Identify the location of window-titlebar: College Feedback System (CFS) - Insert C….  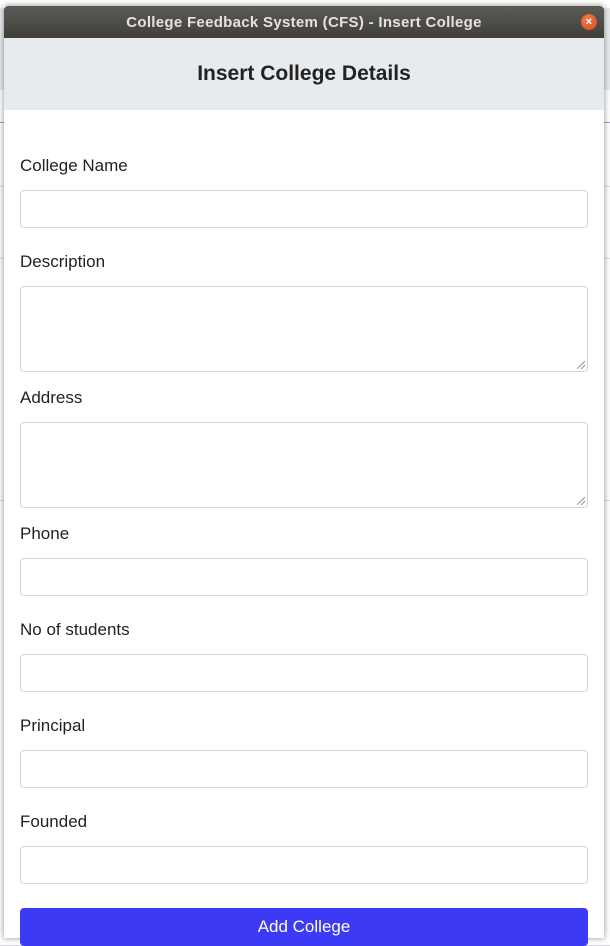
(304, 22).